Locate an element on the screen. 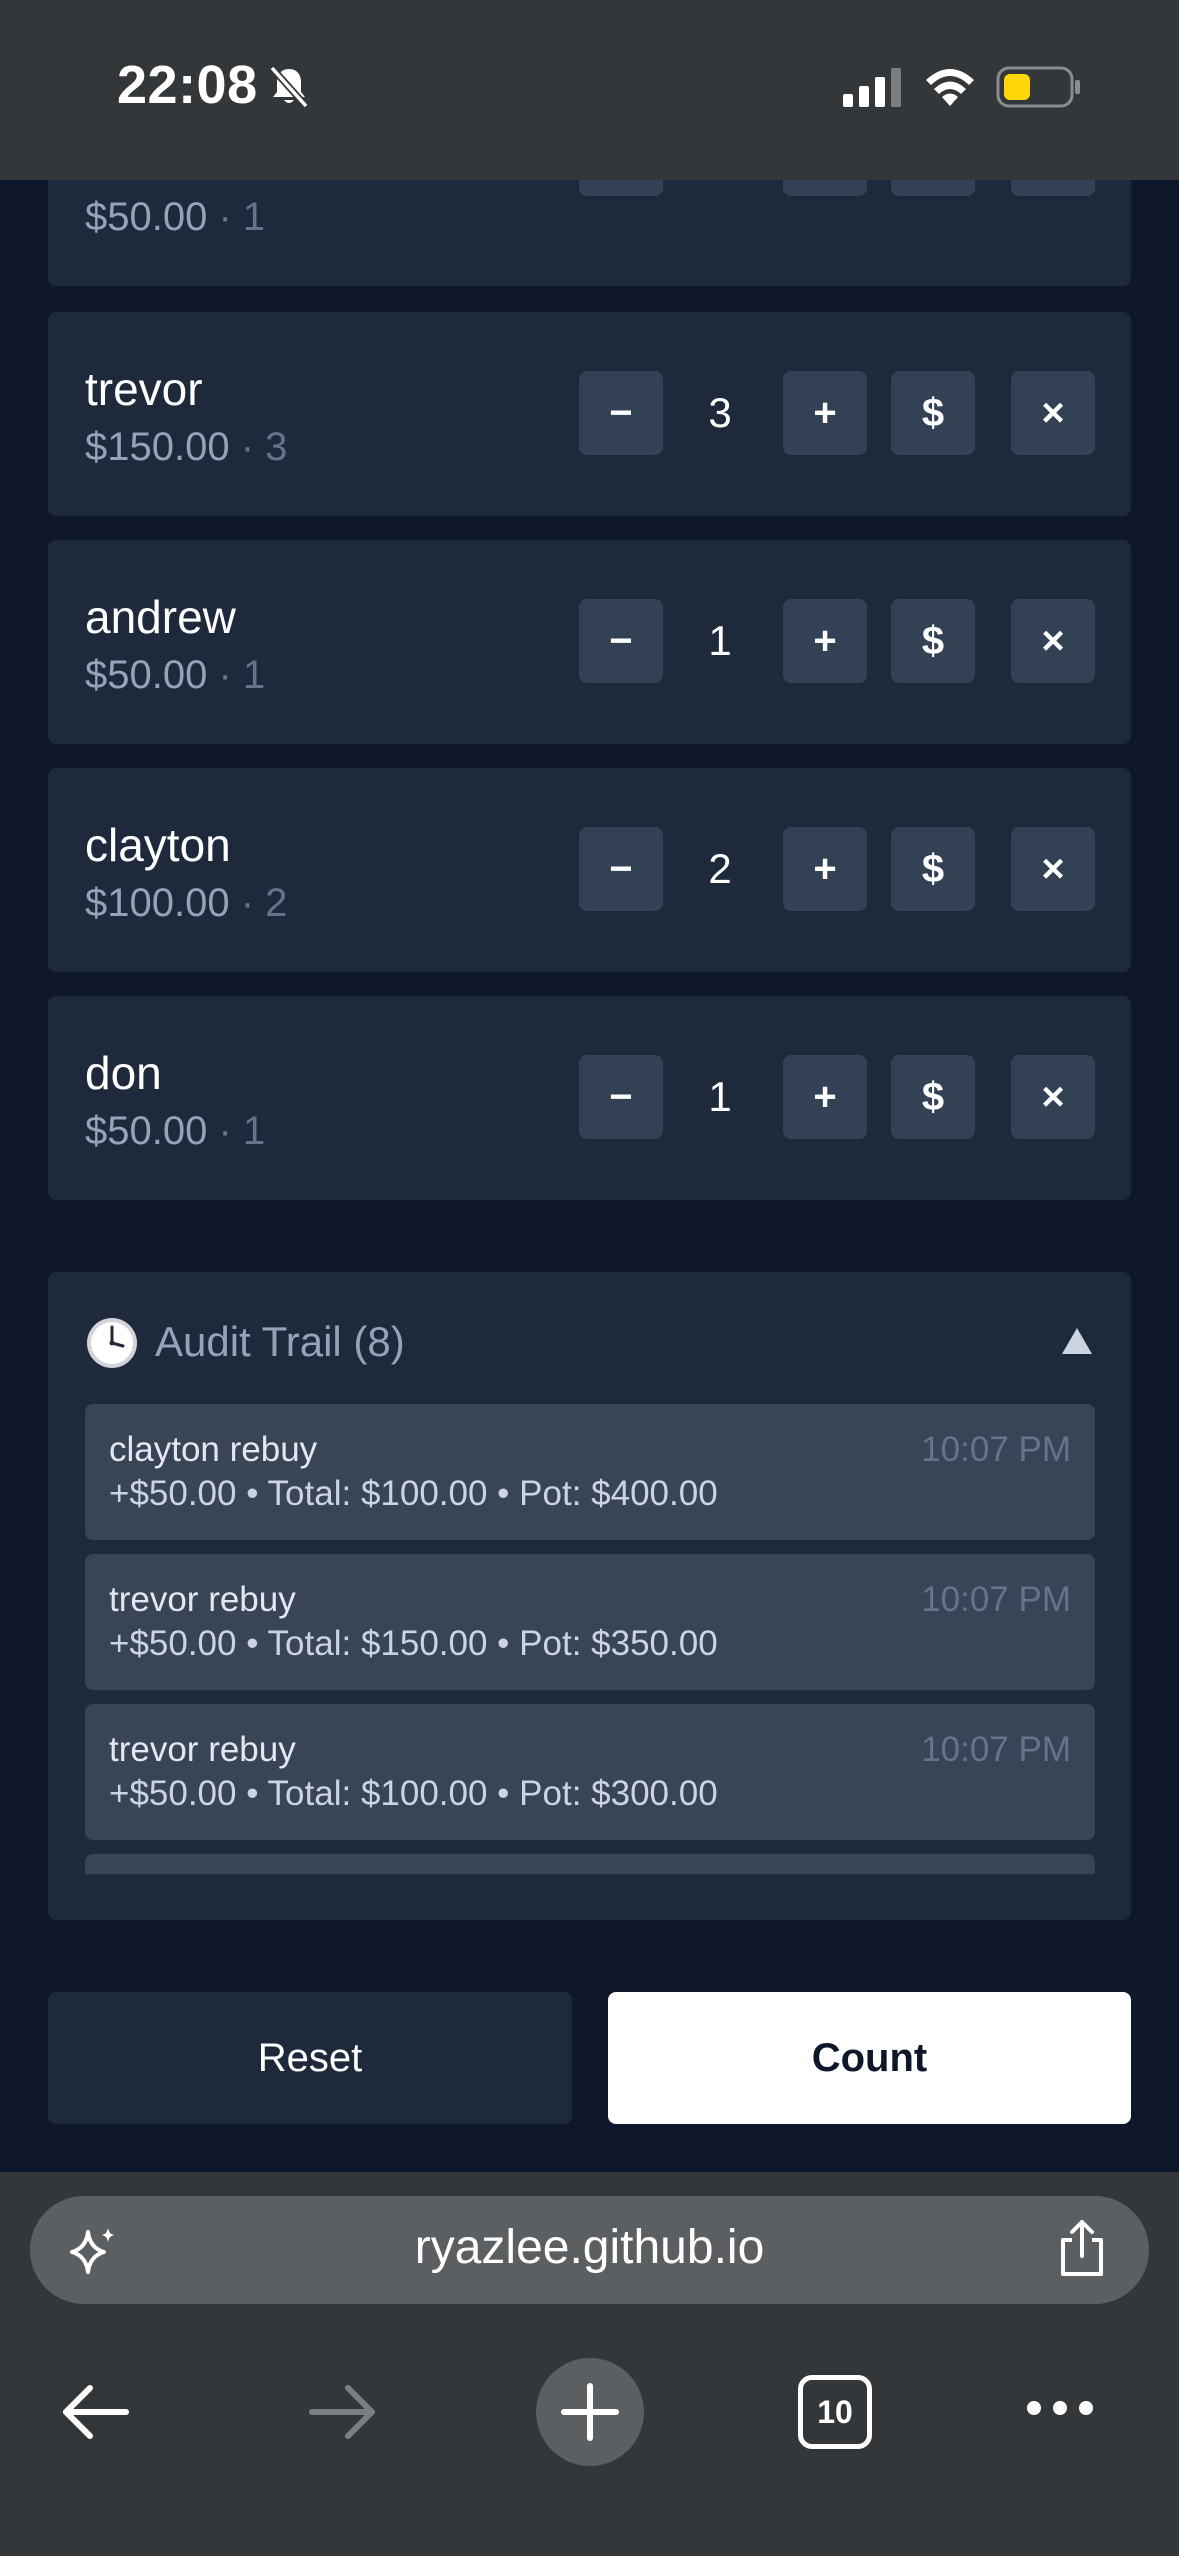  player-buyin-summary: $150.00 · 3 is located at coordinates (186, 447).